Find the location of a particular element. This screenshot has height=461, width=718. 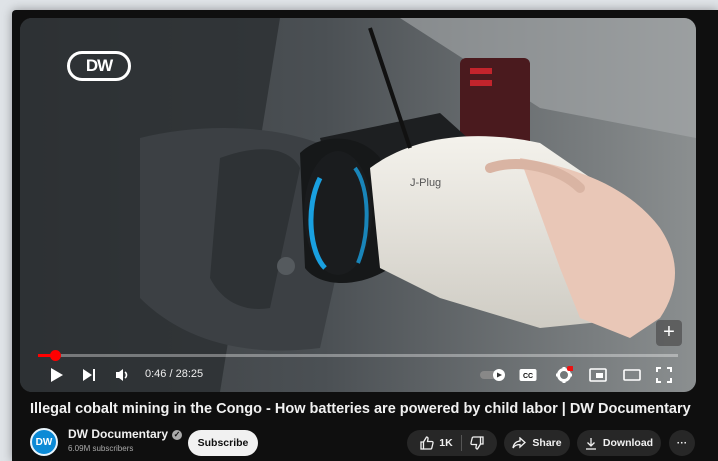

like-dislike-group: 1K is located at coordinates (452, 443).